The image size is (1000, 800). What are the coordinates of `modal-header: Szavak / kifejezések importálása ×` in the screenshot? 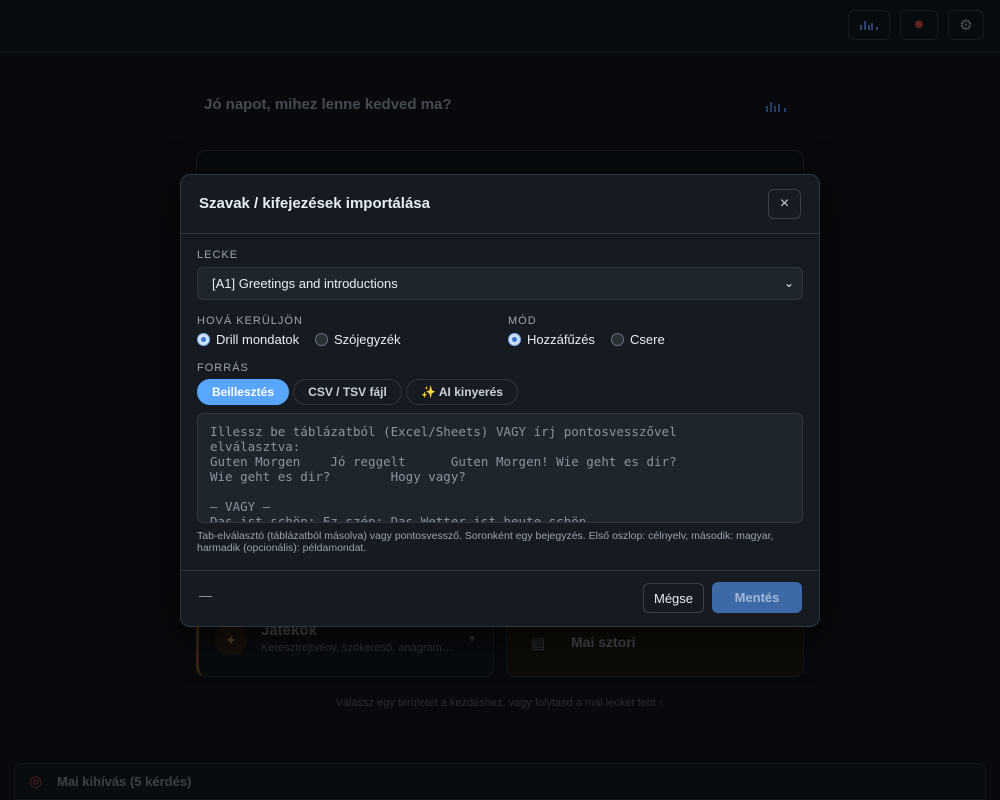 It's located at (500, 204).